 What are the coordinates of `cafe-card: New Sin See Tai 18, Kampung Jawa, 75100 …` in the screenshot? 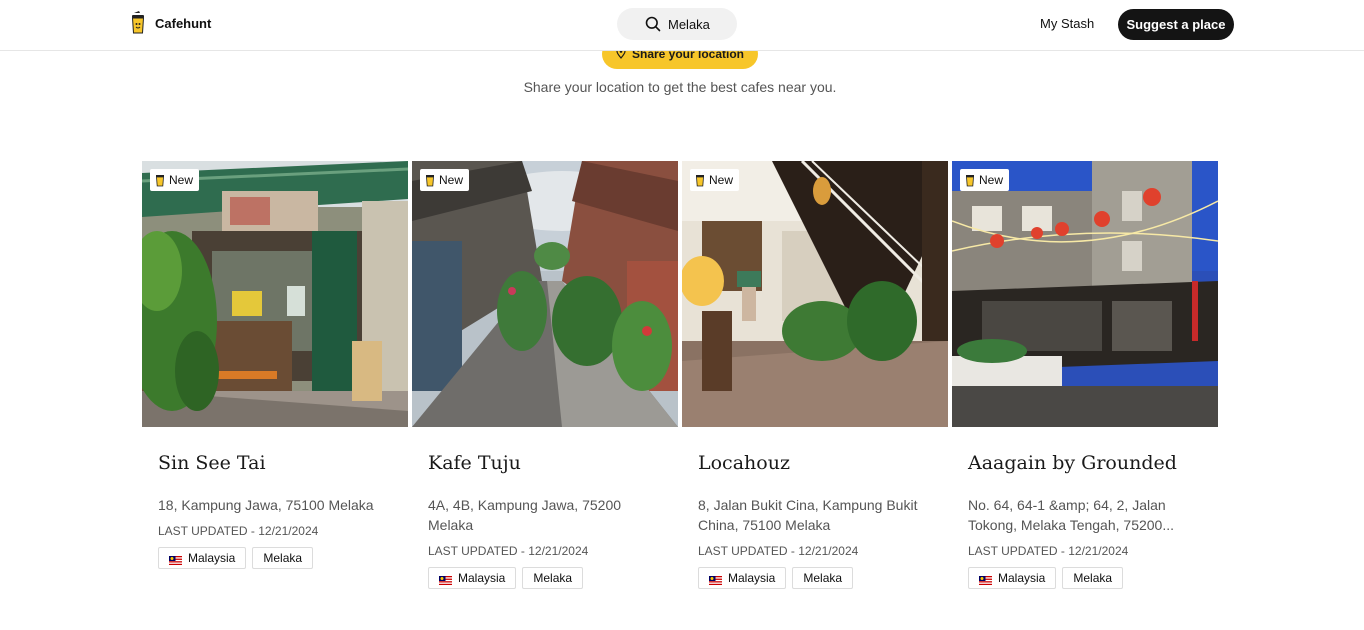 It's located at (275, 381).